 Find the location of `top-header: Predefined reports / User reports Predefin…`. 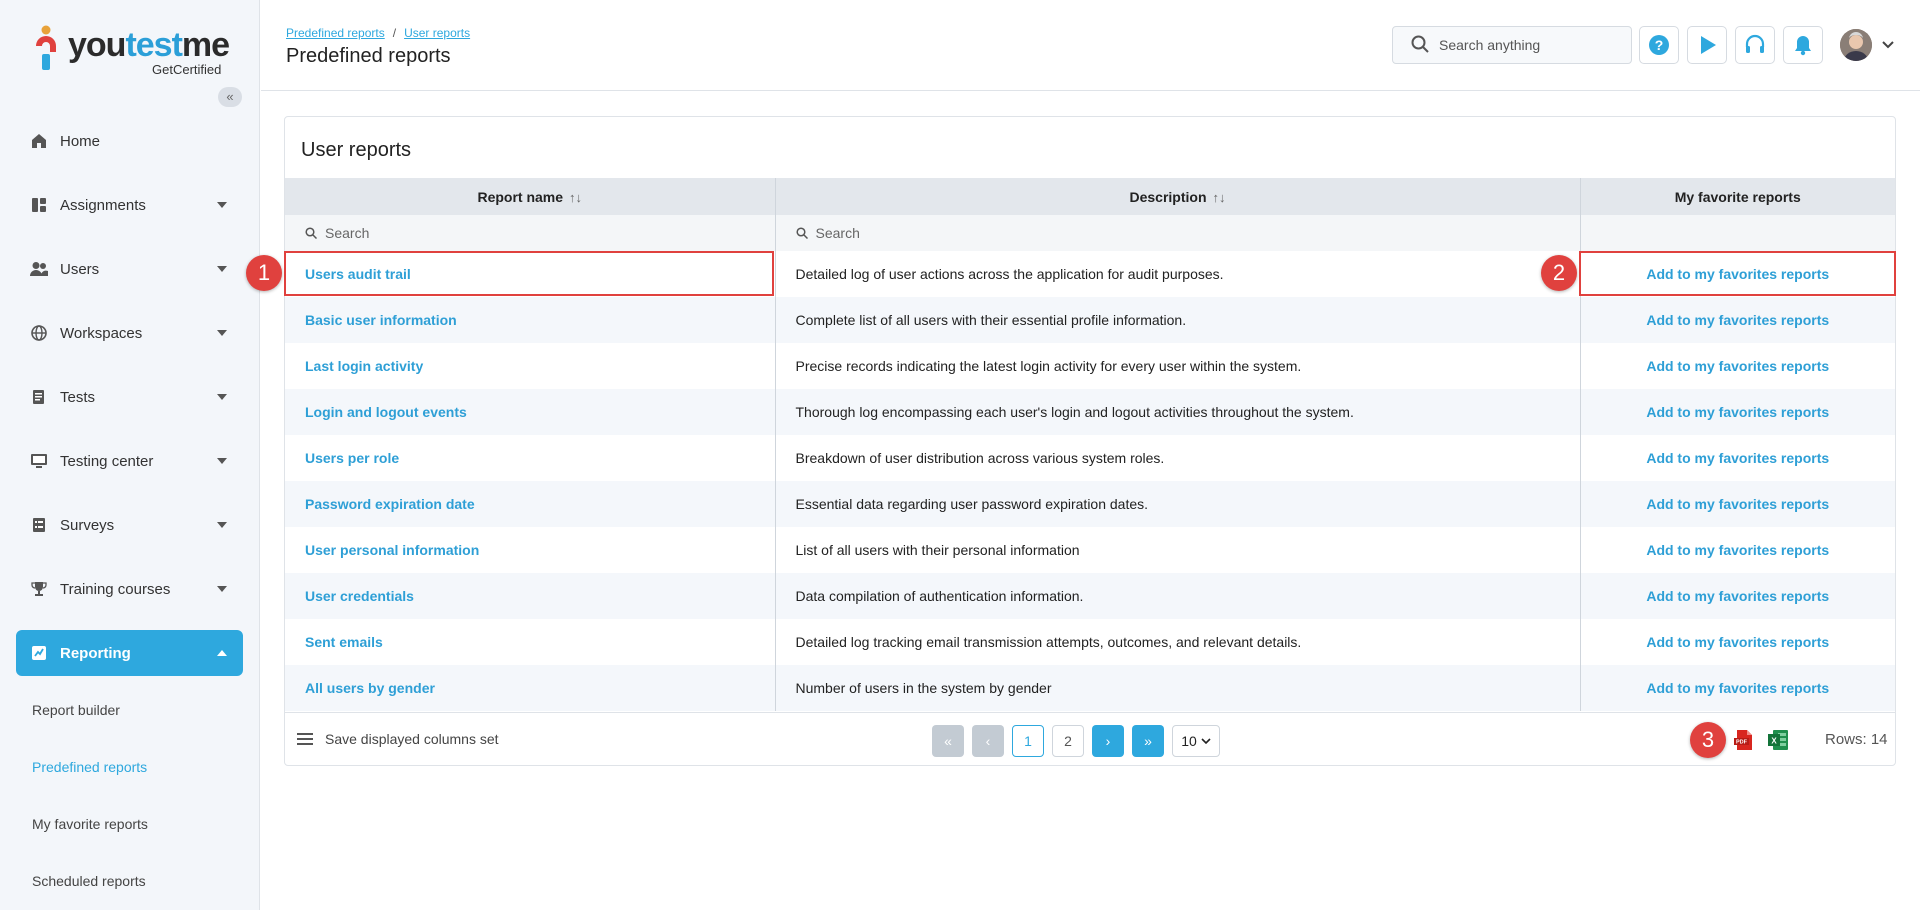

top-header: Predefined reports / User reports Predefin… is located at coordinates (1090, 45).